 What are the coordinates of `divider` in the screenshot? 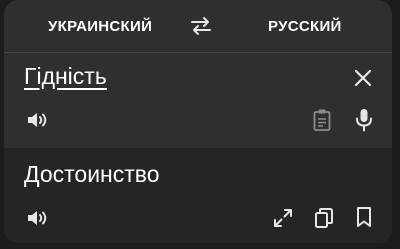 It's located at (198, 52).